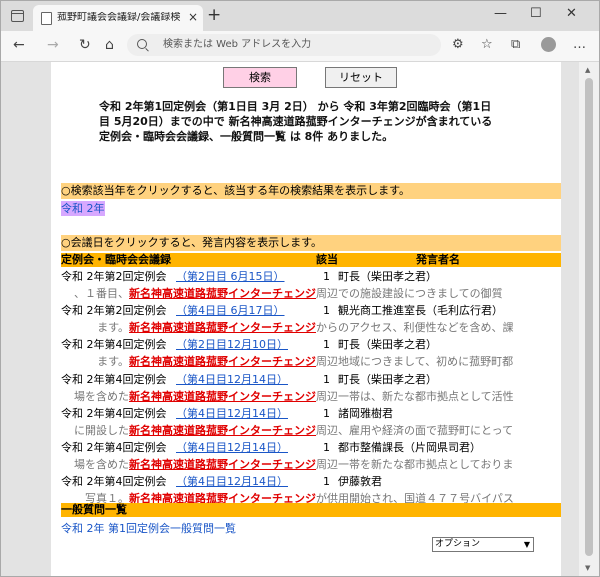 The height and width of the screenshot is (577, 600). Describe the element at coordinates (365, 413) in the screenshot. I see `row-speaker: 諸岡雅樹君` at that location.